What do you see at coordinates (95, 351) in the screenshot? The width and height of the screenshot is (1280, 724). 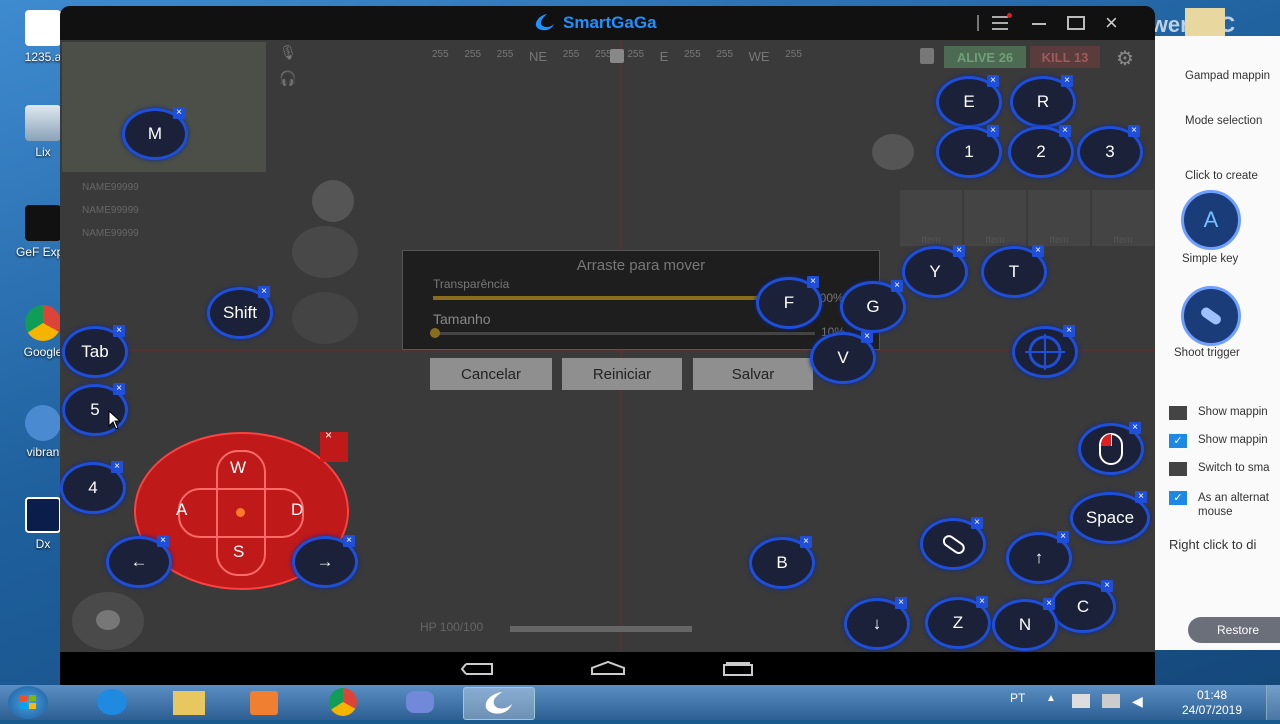 I see `key-tab: Tab ×` at bounding box center [95, 351].